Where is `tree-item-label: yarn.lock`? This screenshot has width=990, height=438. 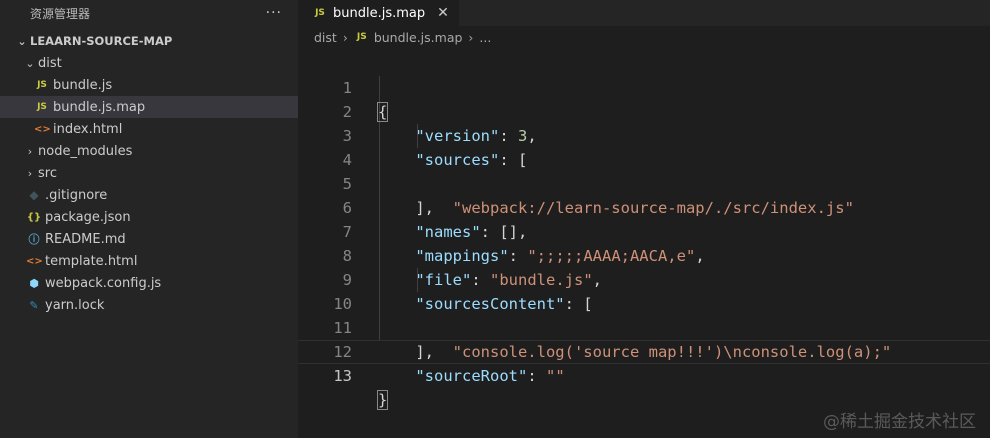 tree-item-label: yarn.lock is located at coordinates (75, 305).